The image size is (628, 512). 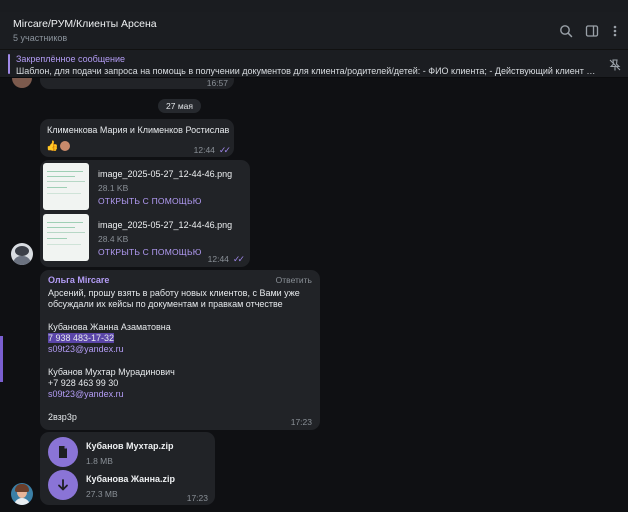 What do you see at coordinates (81, 338) in the screenshot?
I see `phone-link-selected: 7 938 483-17-32` at bounding box center [81, 338].